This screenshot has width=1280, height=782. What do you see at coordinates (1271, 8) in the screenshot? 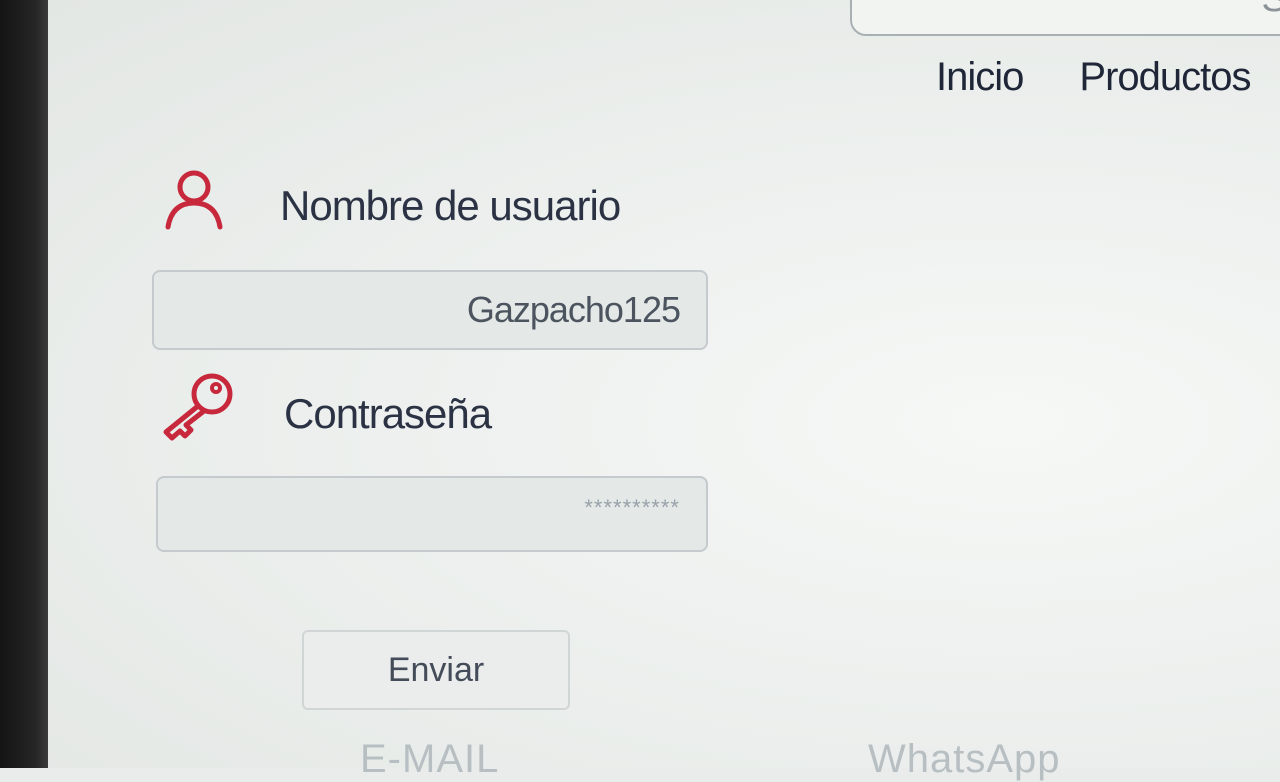
I see `search-partial-text: Se` at bounding box center [1271, 8].